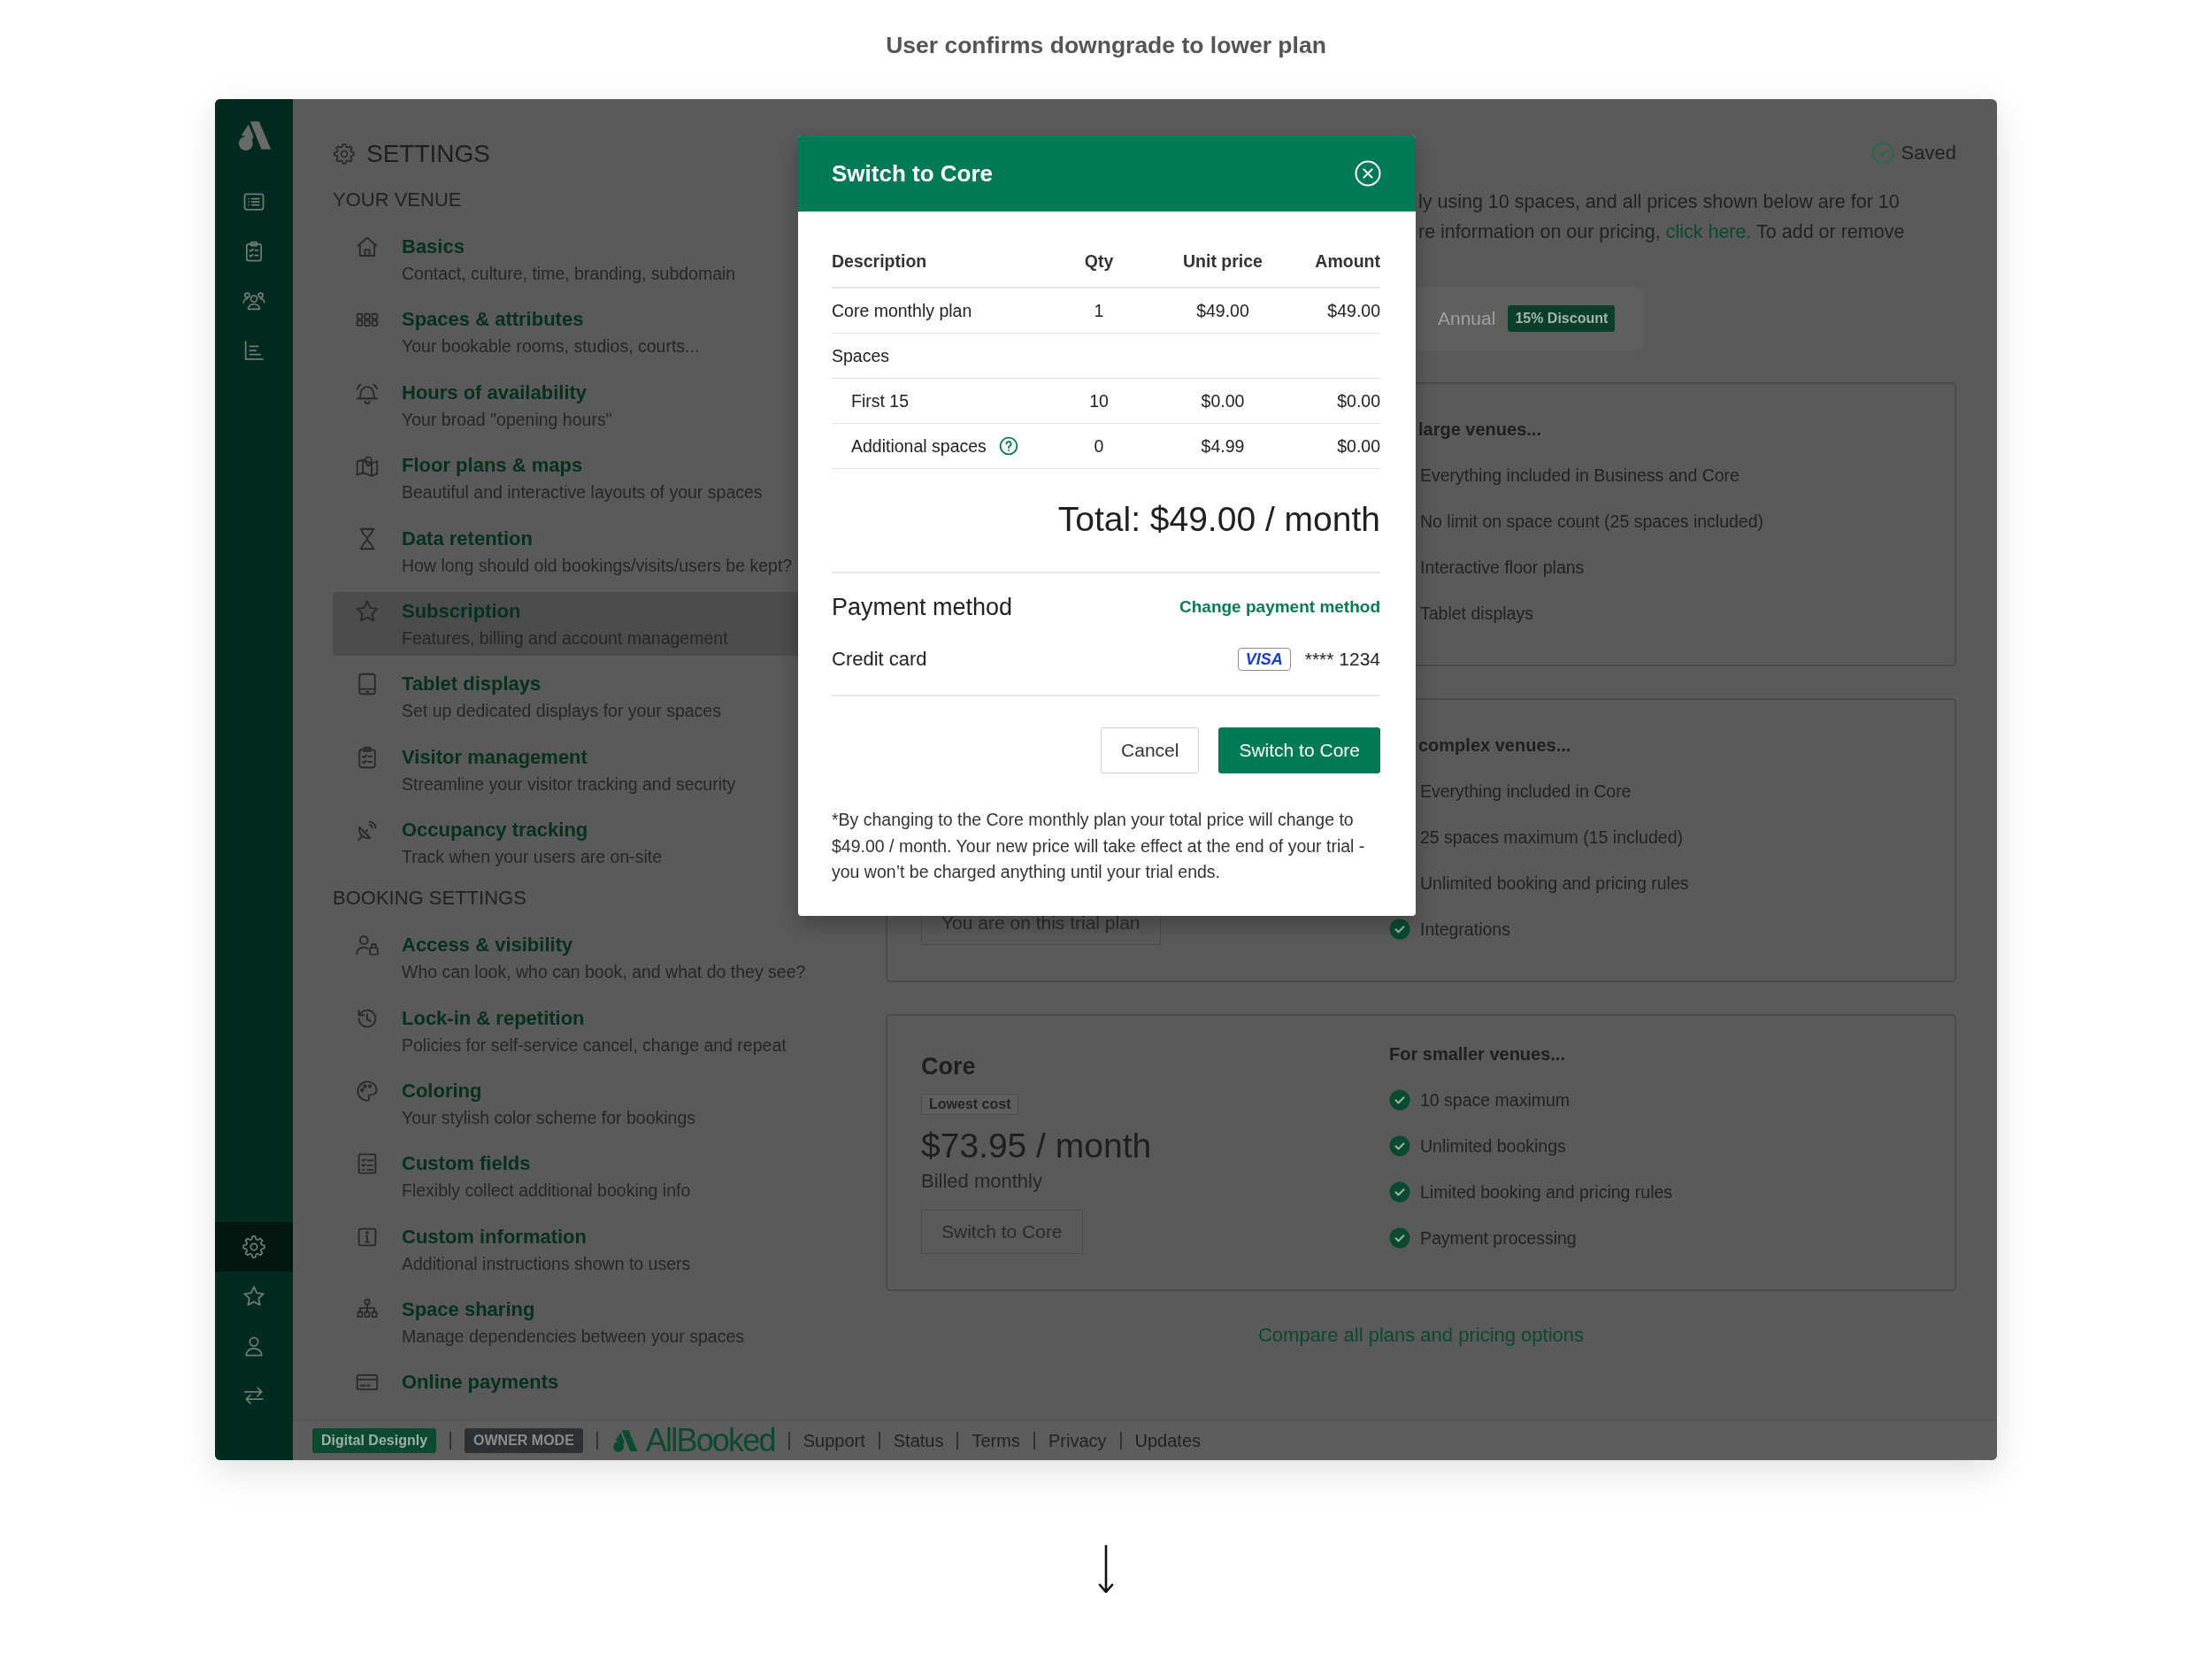  Describe the element at coordinates (902, 310) in the screenshot. I see `table-cell: Core monthly plan` at that location.